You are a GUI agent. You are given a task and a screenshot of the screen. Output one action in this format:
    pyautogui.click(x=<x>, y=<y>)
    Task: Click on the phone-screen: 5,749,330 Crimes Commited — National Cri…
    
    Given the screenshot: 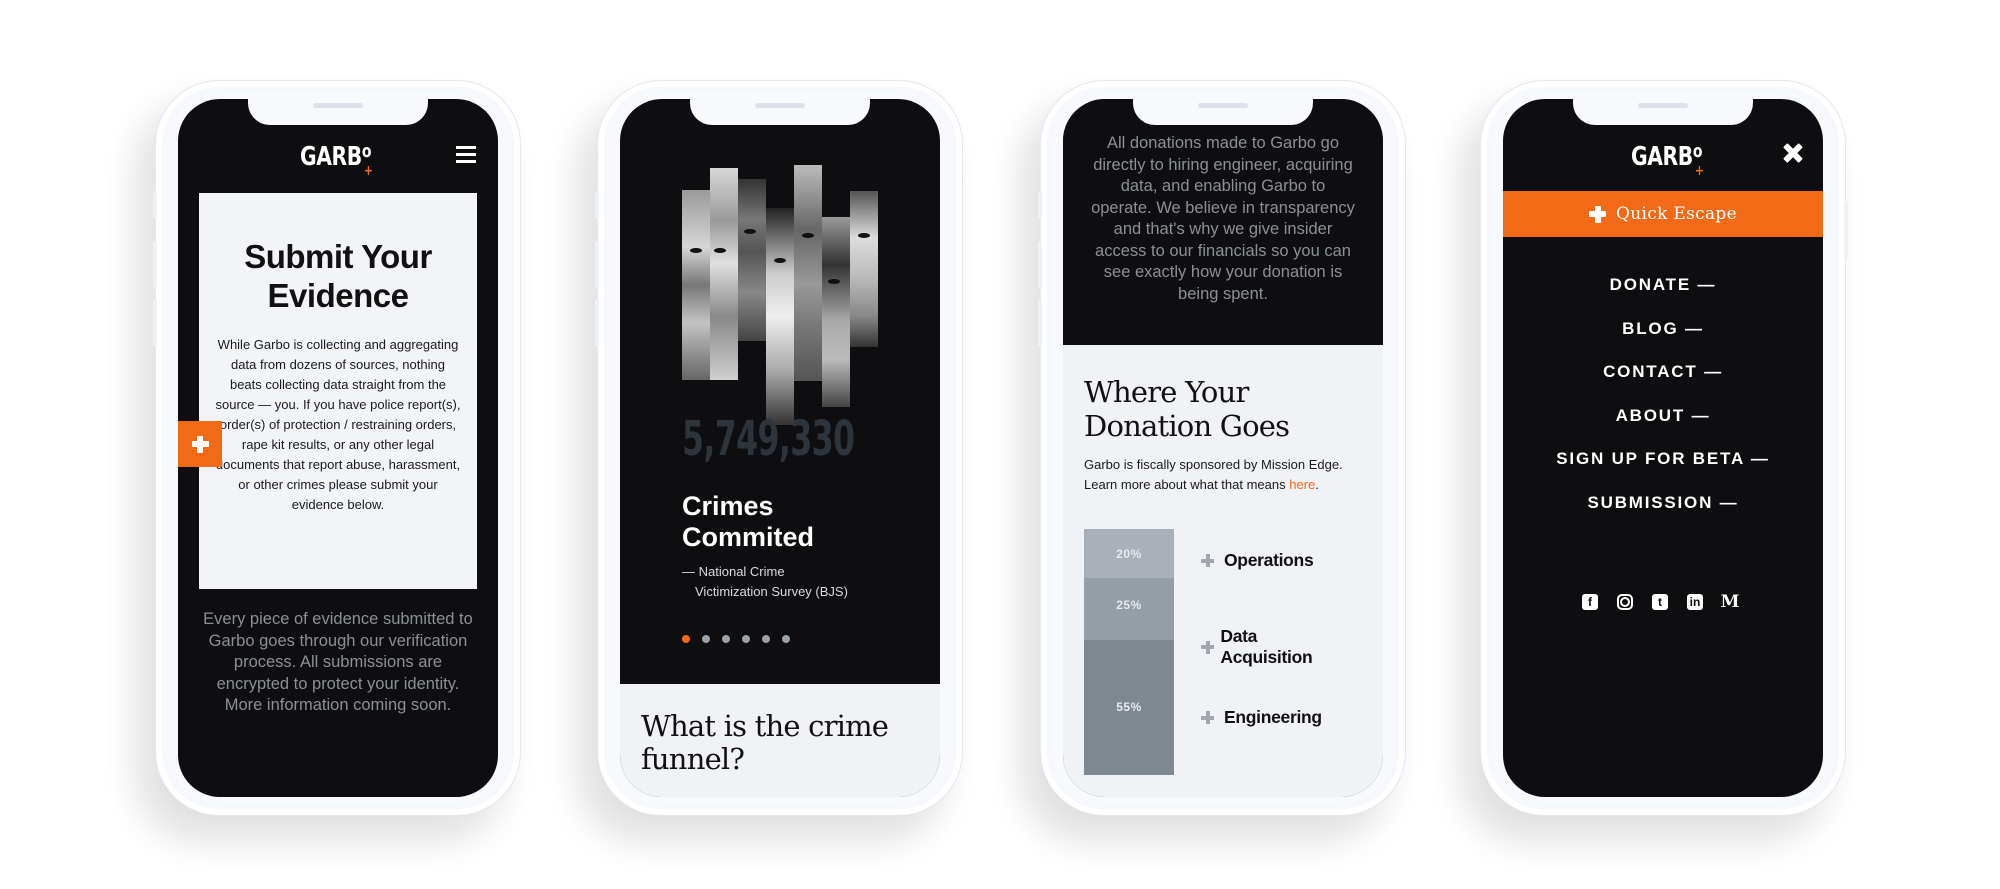 What is the action you would take?
    pyautogui.click(x=780, y=448)
    